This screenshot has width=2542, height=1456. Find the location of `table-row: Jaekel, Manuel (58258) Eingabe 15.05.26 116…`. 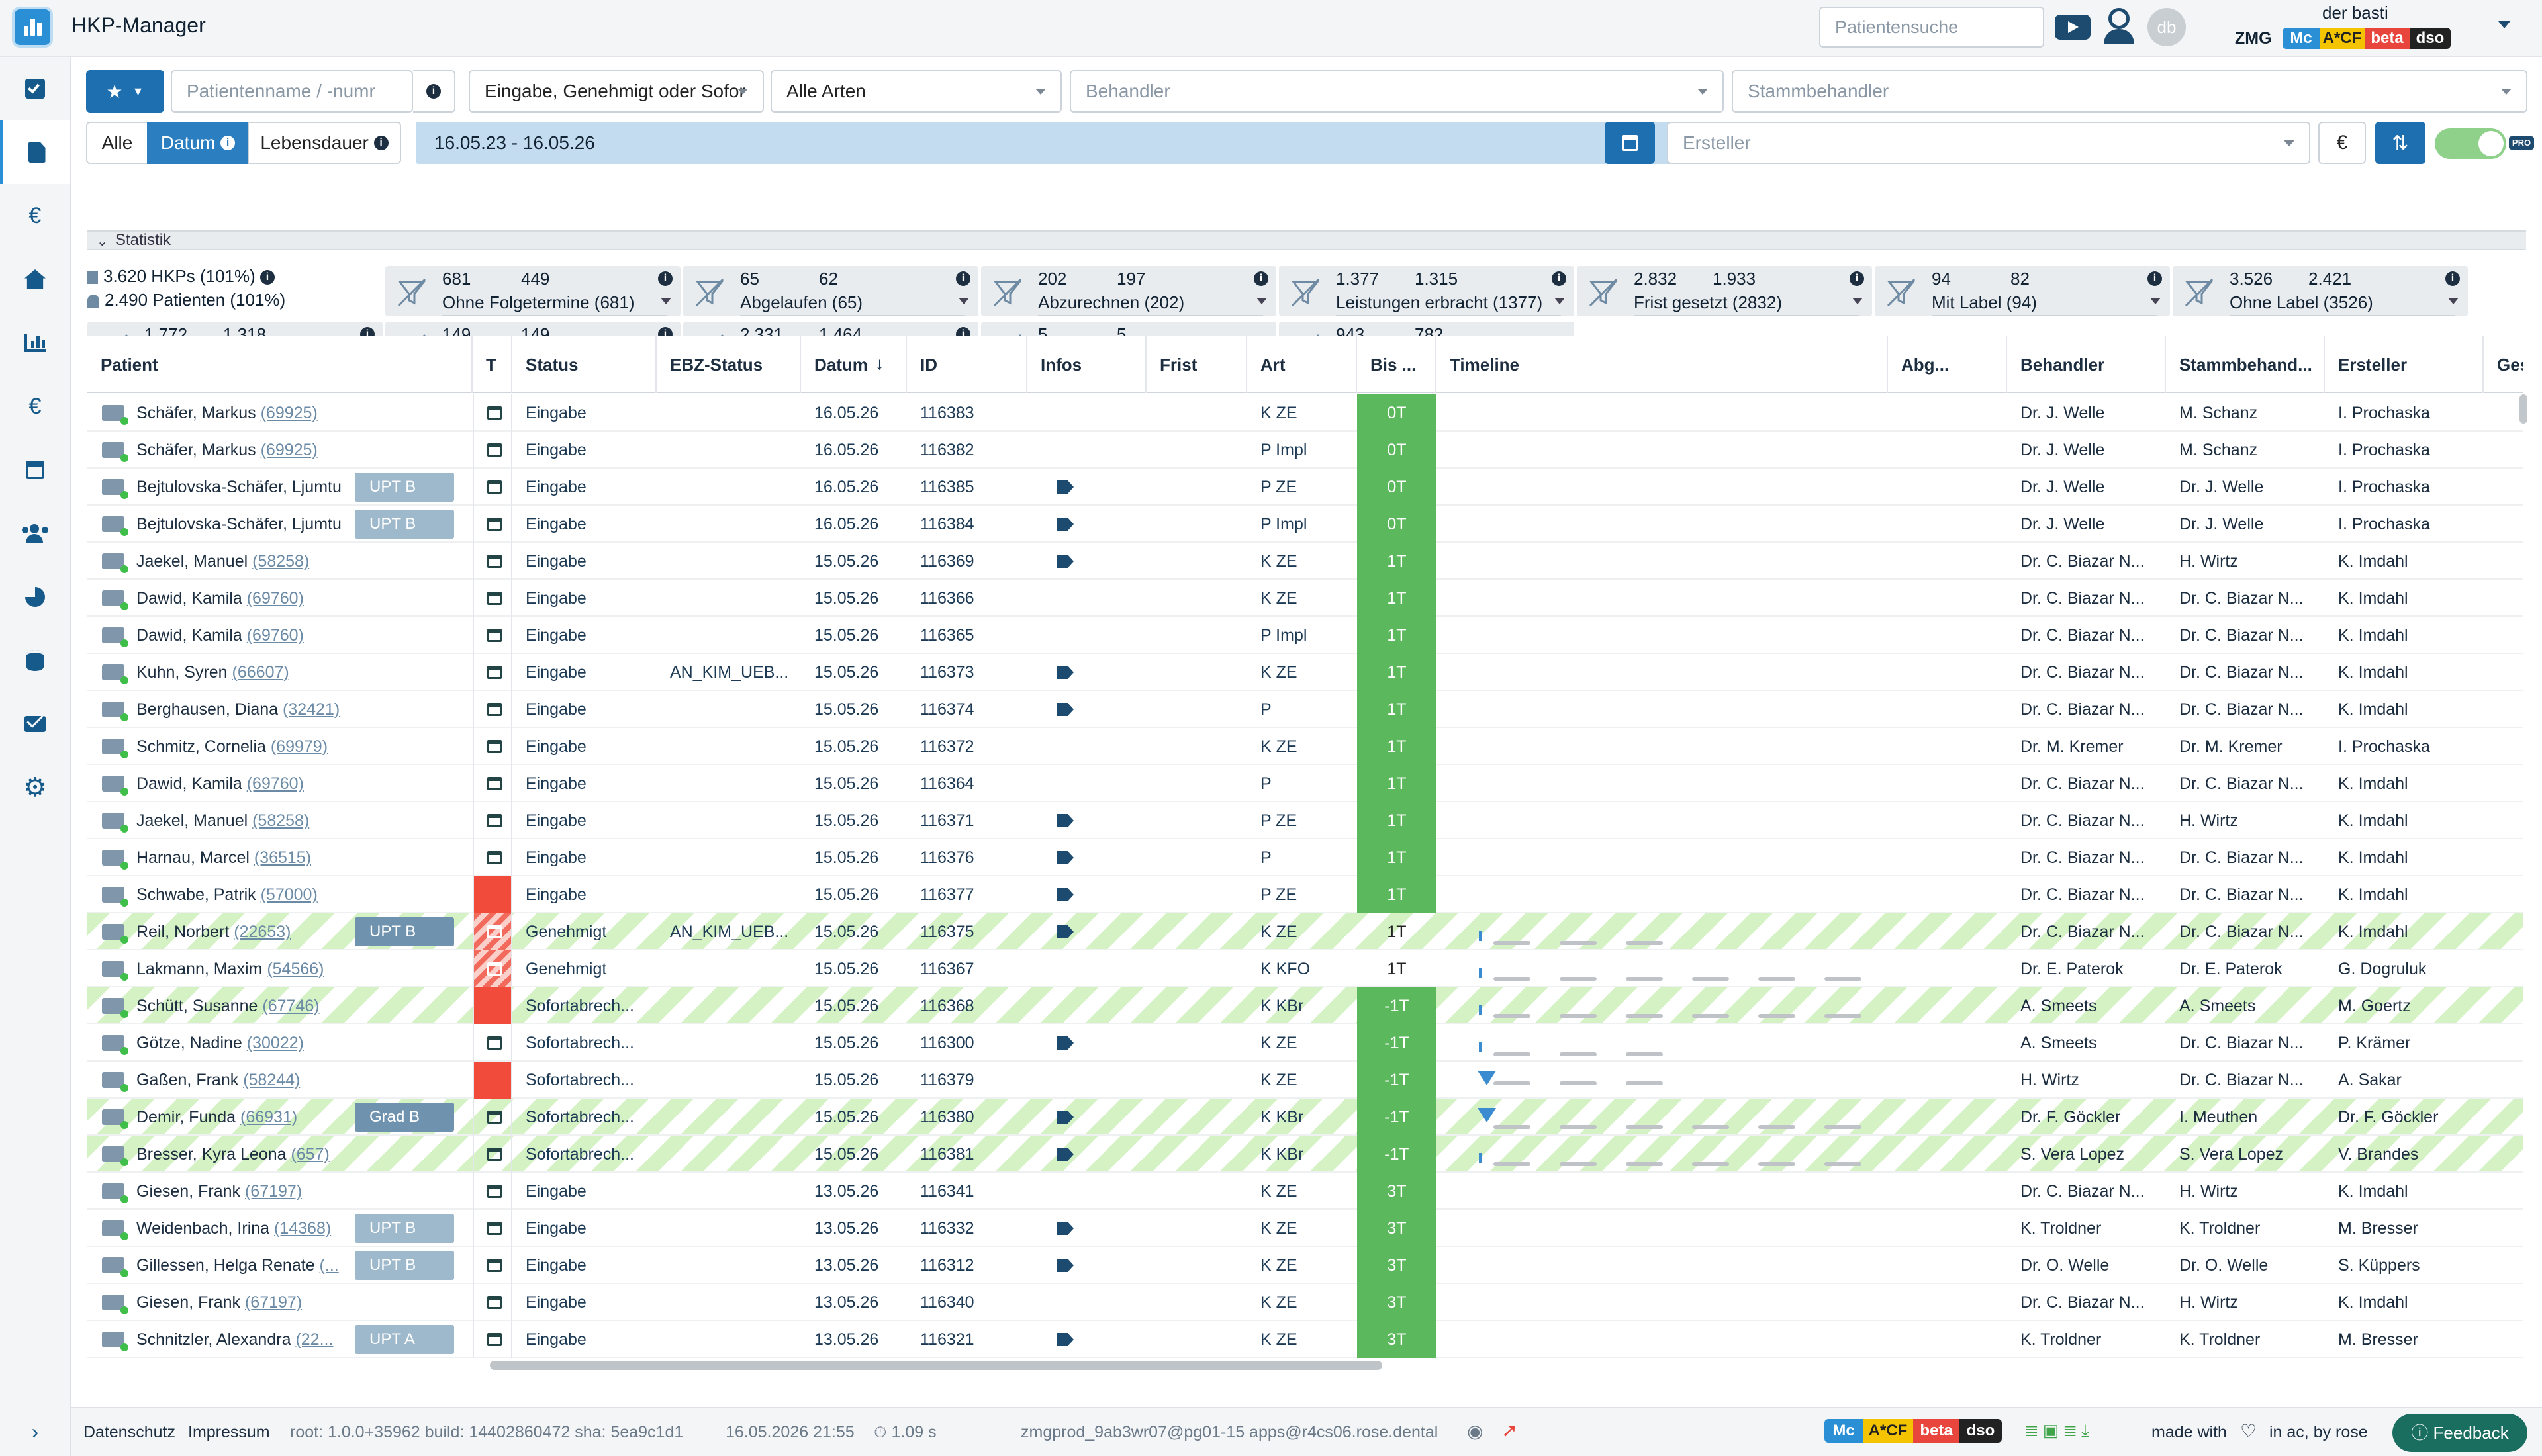

table-row: Jaekel, Manuel (58258) Eingabe 15.05.26 116… is located at coordinates (1305, 561).